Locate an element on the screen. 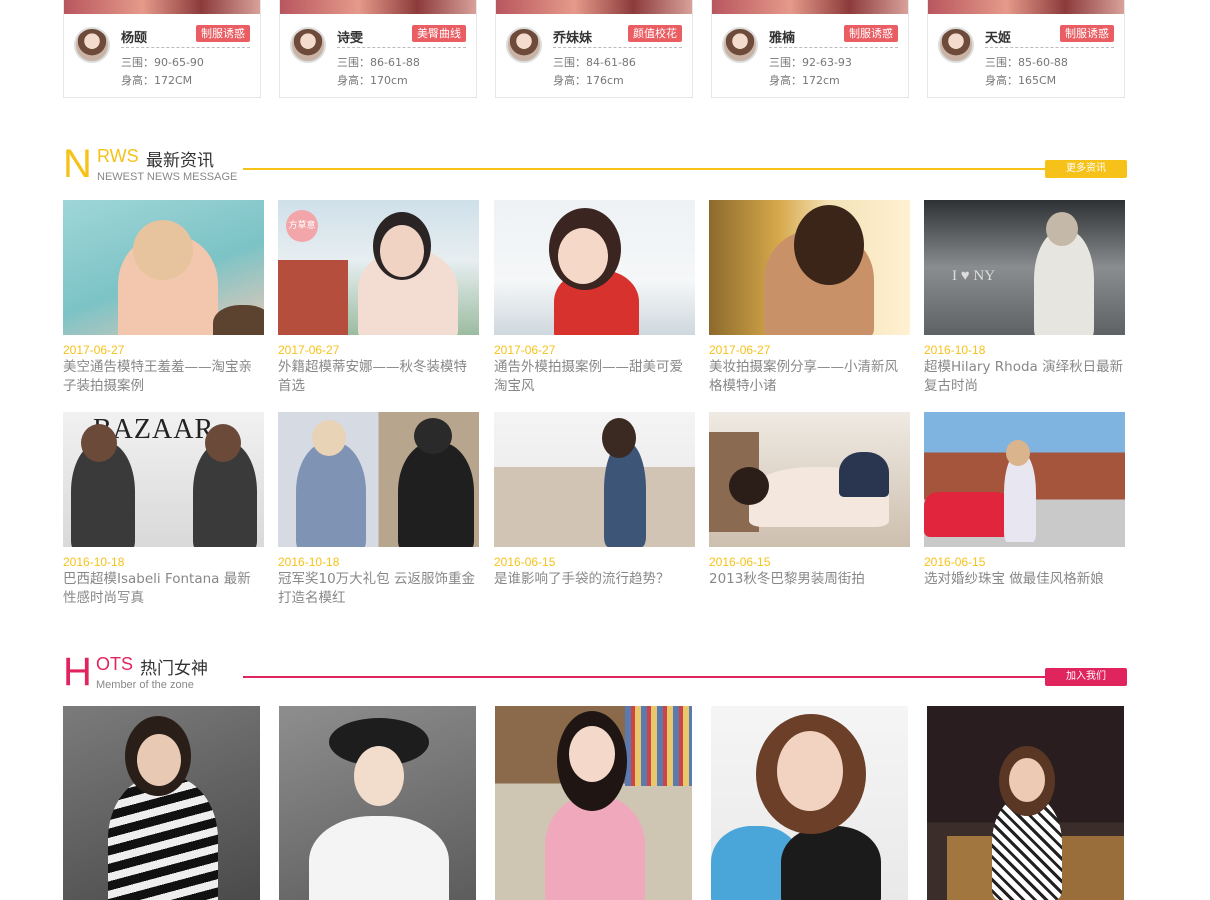  news-title: 美妆拍摄案例分享——小清新风格模特小诸 is located at coordinates (809, 377).